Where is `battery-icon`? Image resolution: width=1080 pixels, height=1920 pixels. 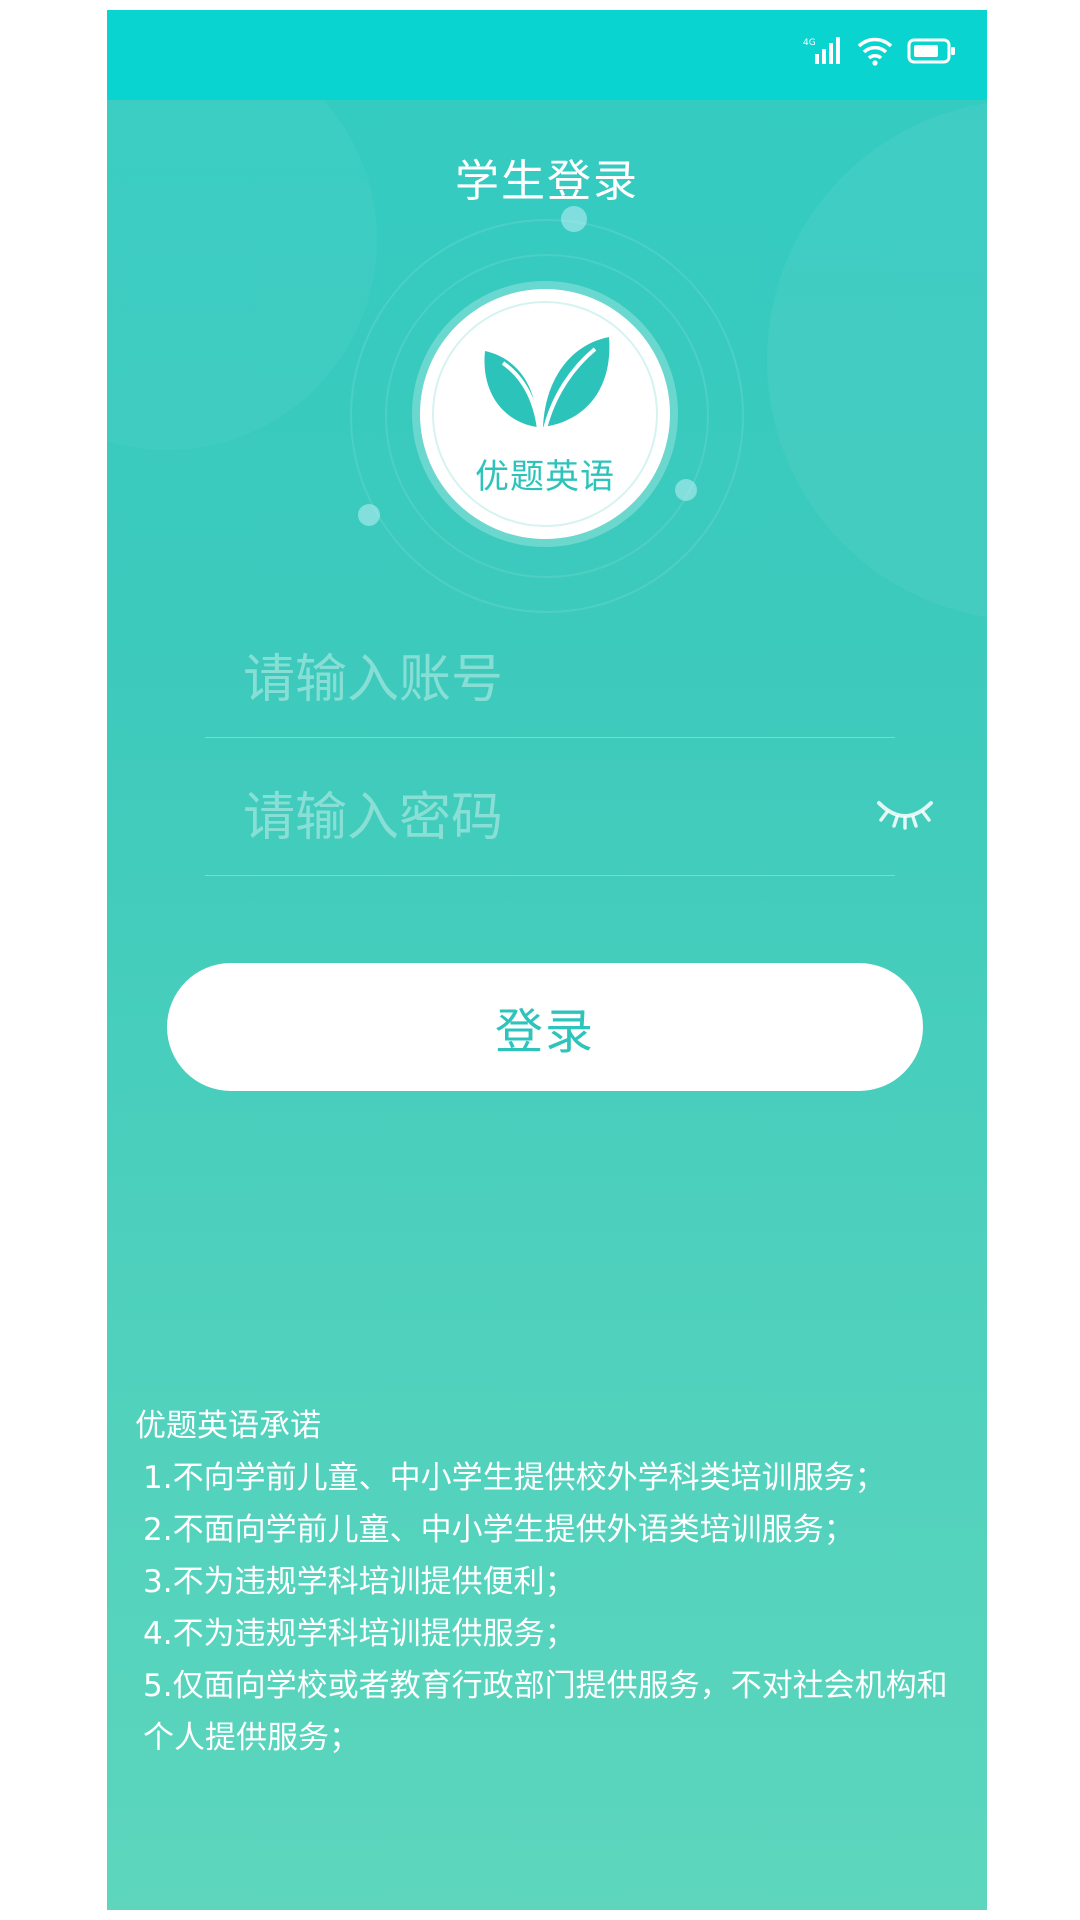 battery-icon is located at coordinates (932, 53).